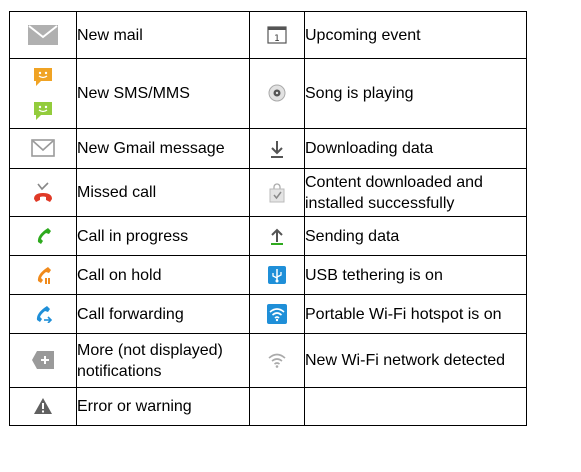 This screenshot has width=581, height=472. I want to click on missed-call-icon, so click(43, 192).